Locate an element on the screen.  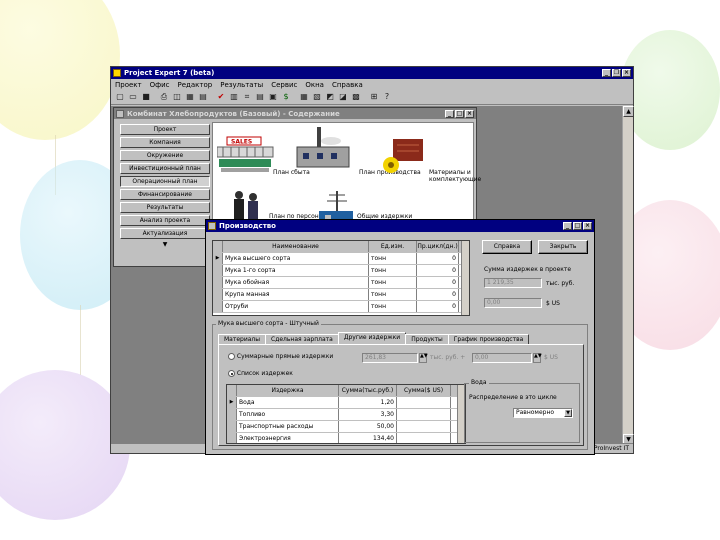
nav-actualization: Актуализация is located at coordinates (165, 233).